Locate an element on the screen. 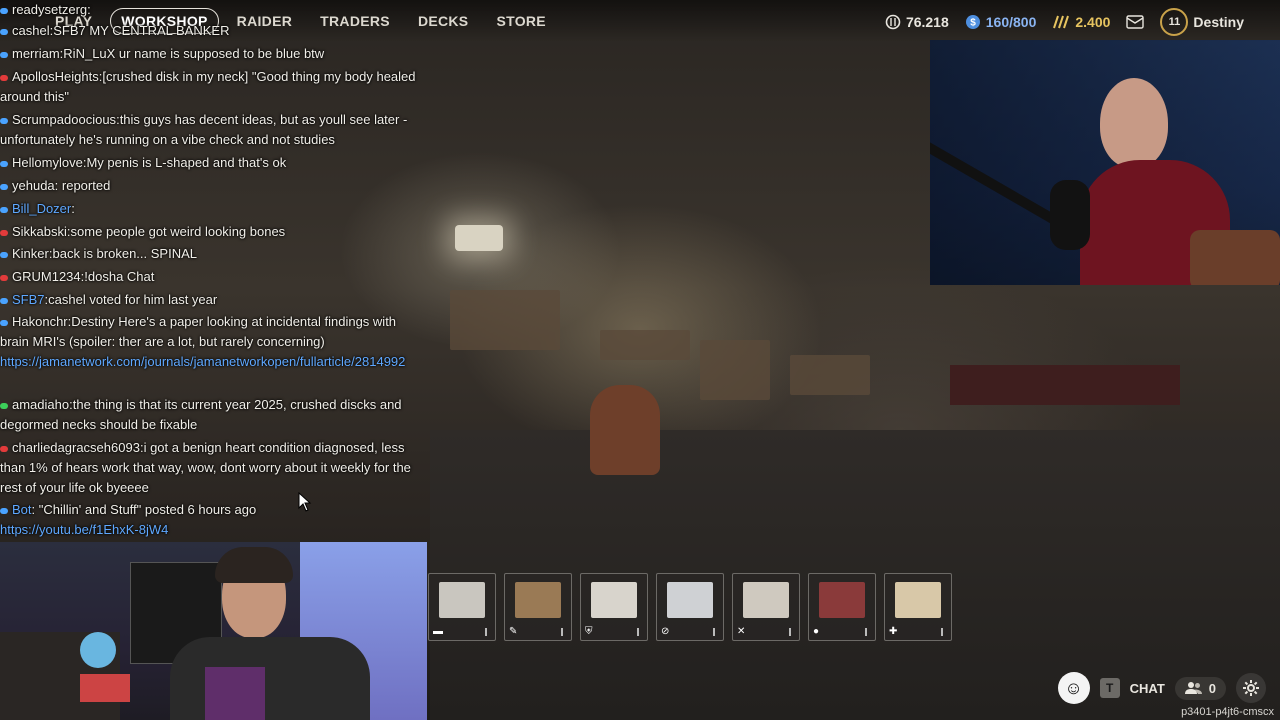  chat-text: cashel voted for him last year is located at coordinates (133, 299).